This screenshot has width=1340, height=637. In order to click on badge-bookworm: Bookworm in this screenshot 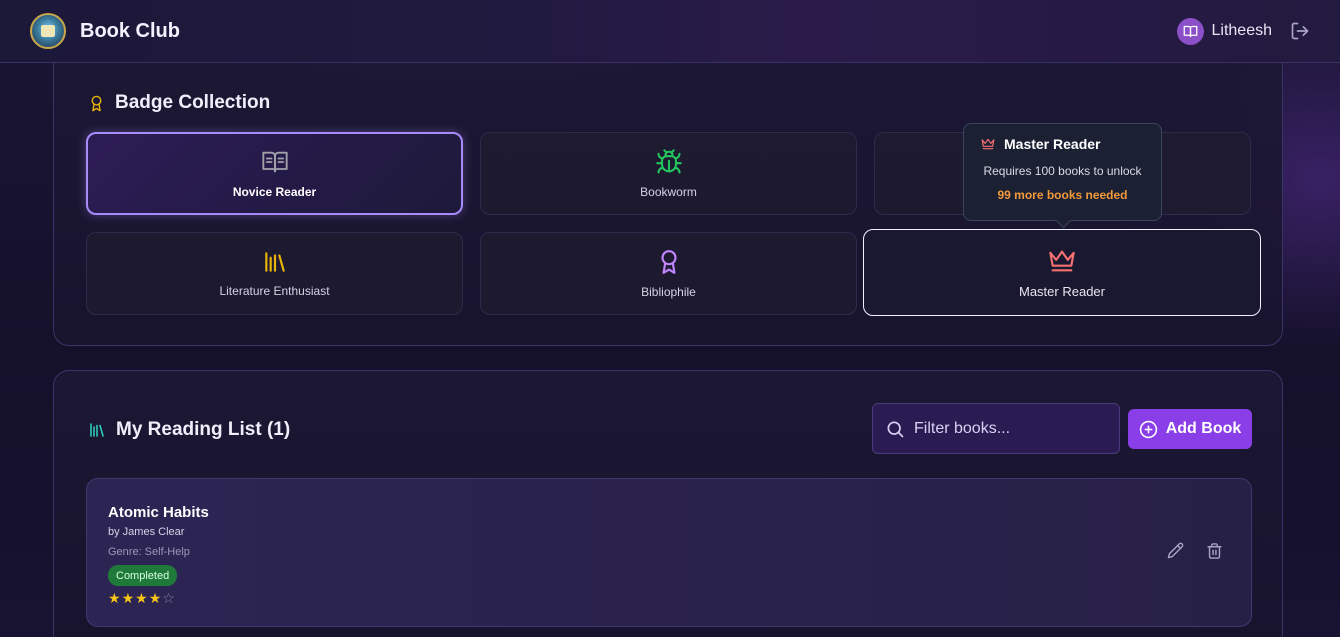, I will do `click(668, 173)`.